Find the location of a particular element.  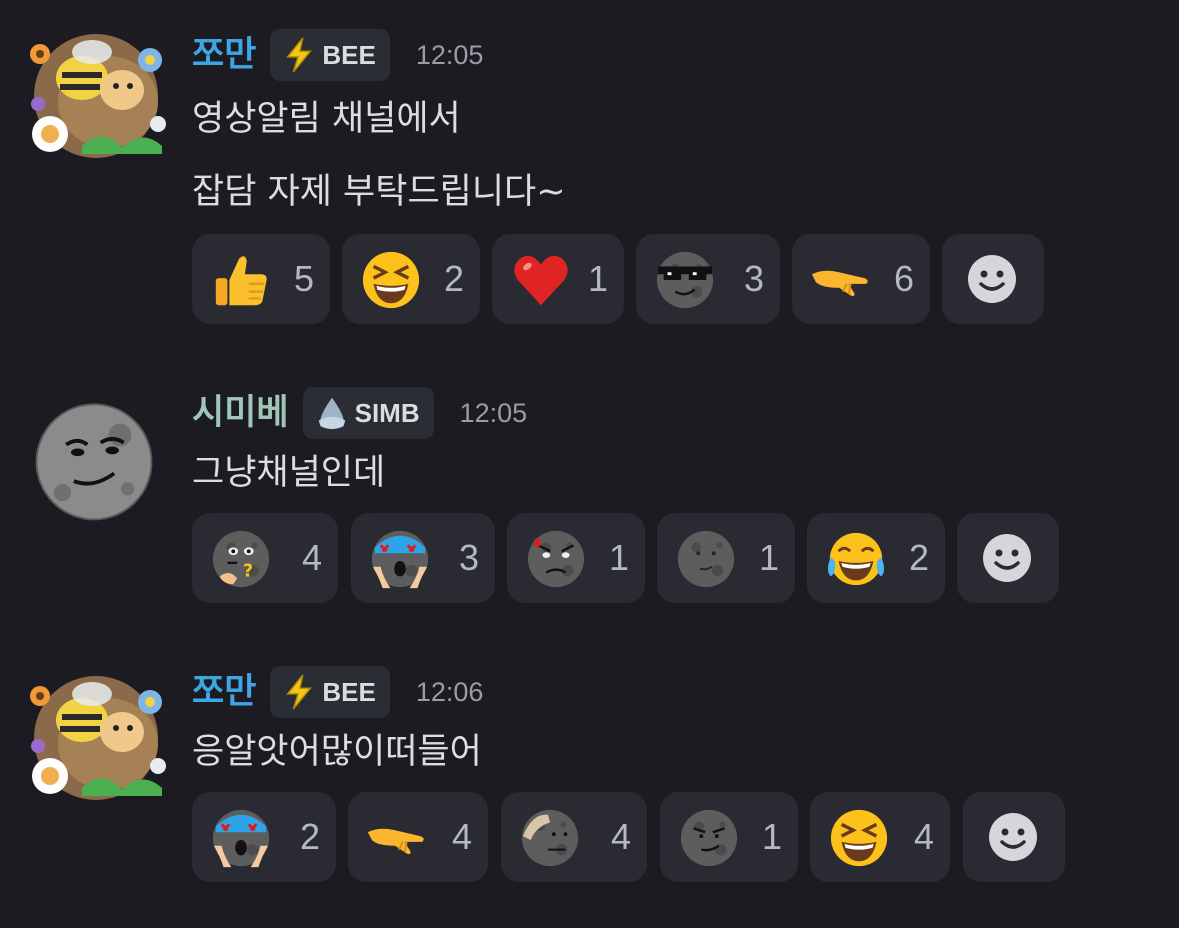

moon-face-icon is located at coordinates (706, 559).